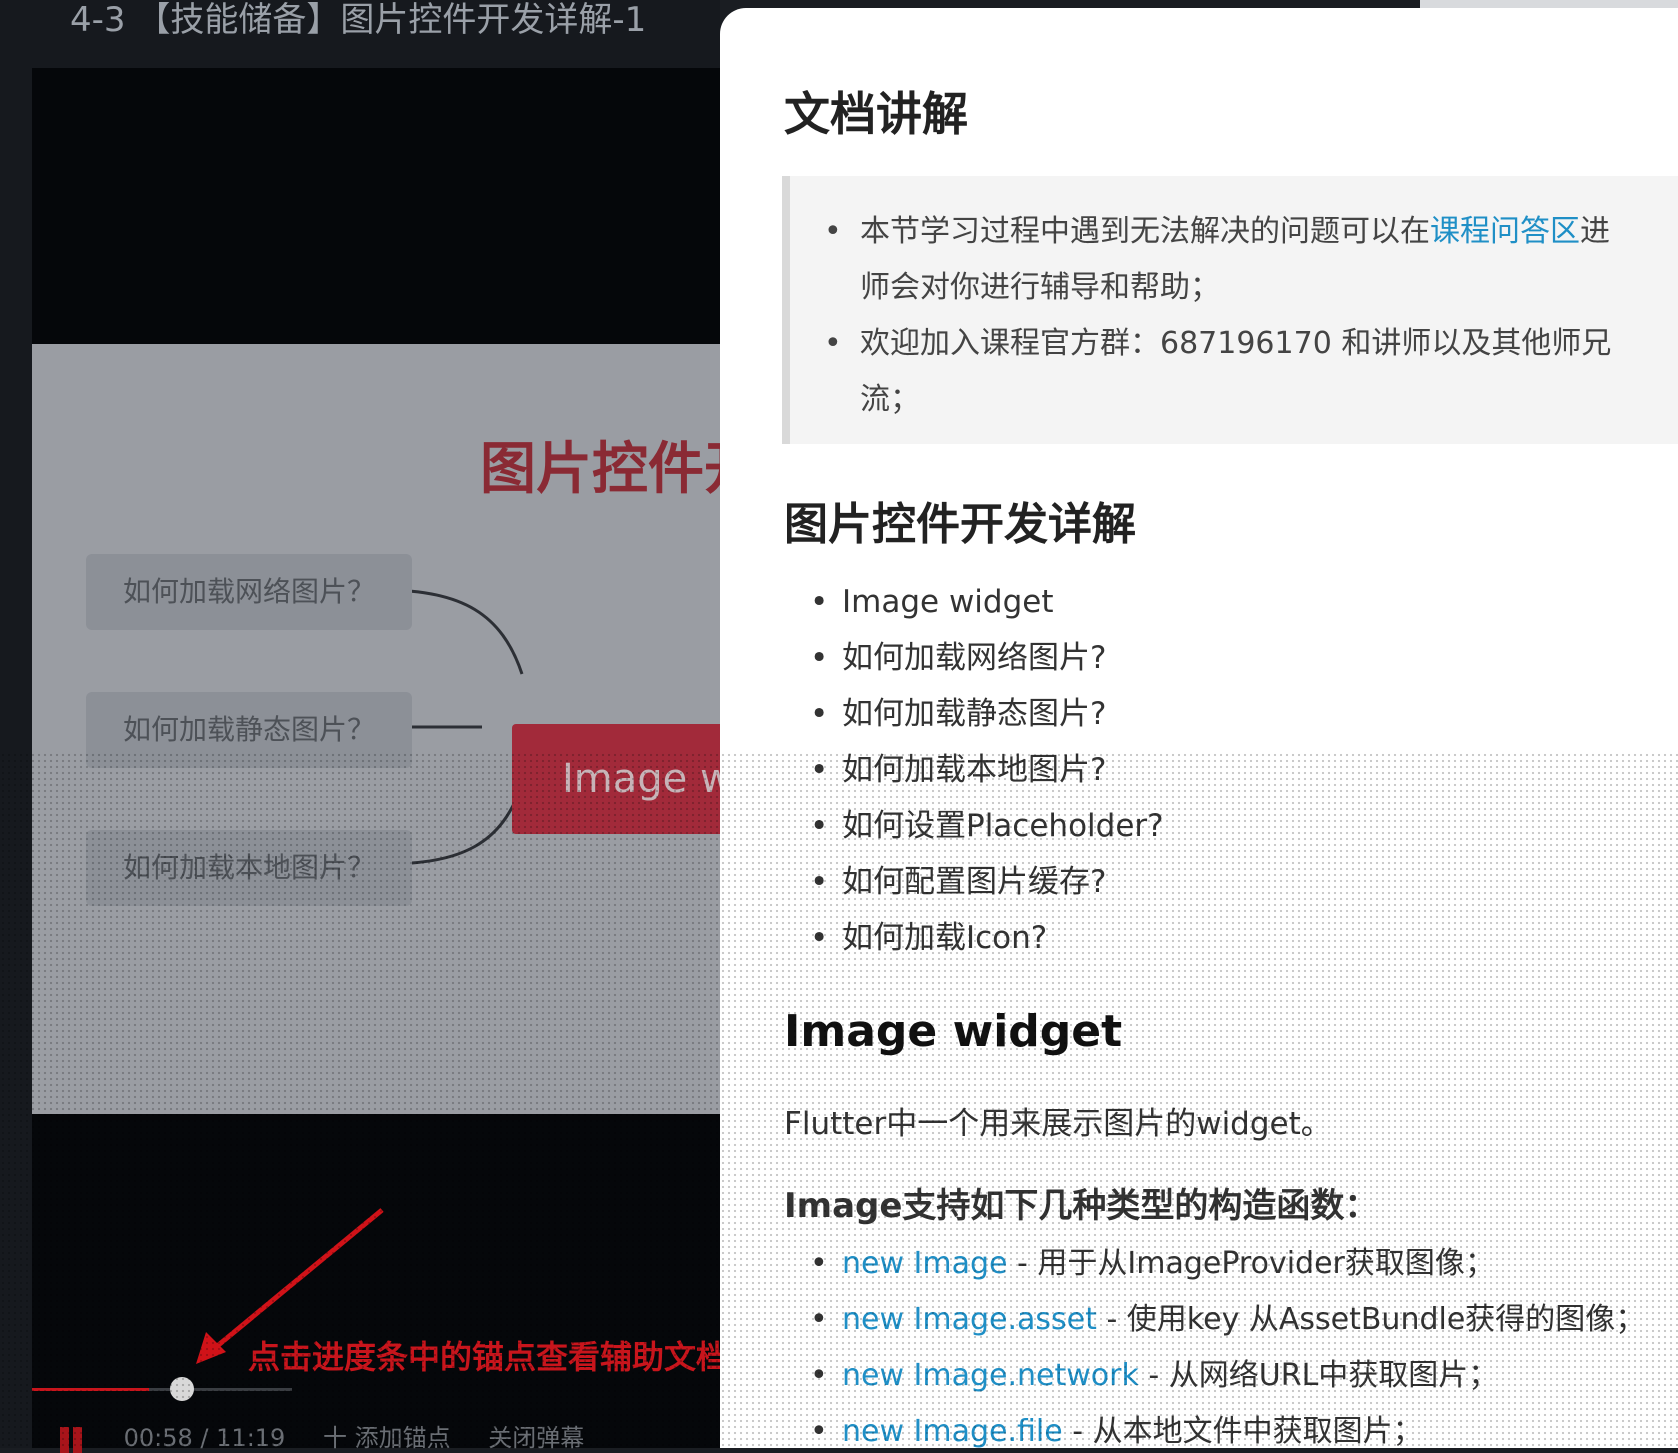 The image size is (1678, 1453). Describe the element at coordinates (249, 592) in the screenshot. I see `slide-question-network: 如何加载网络图片？` at that location.